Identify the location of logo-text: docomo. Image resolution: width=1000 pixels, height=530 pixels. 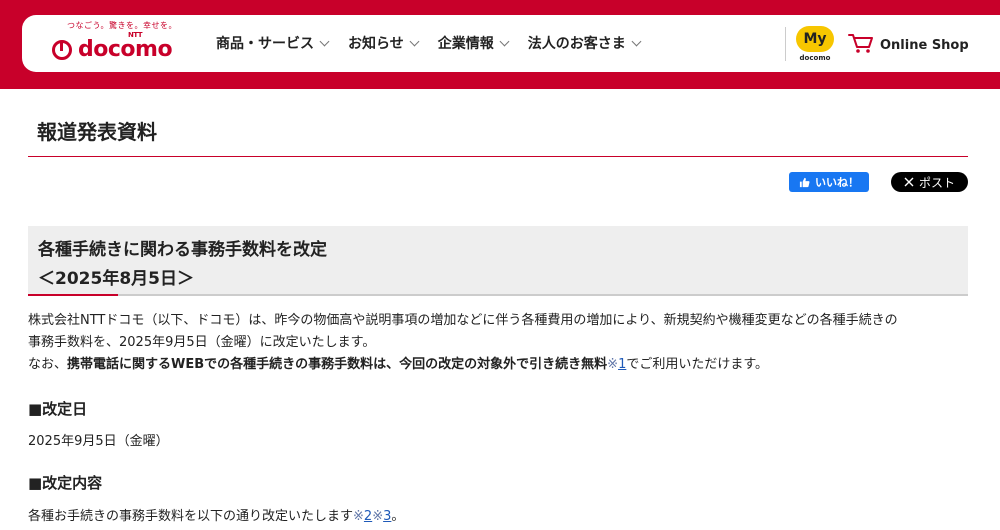
(125, 49).